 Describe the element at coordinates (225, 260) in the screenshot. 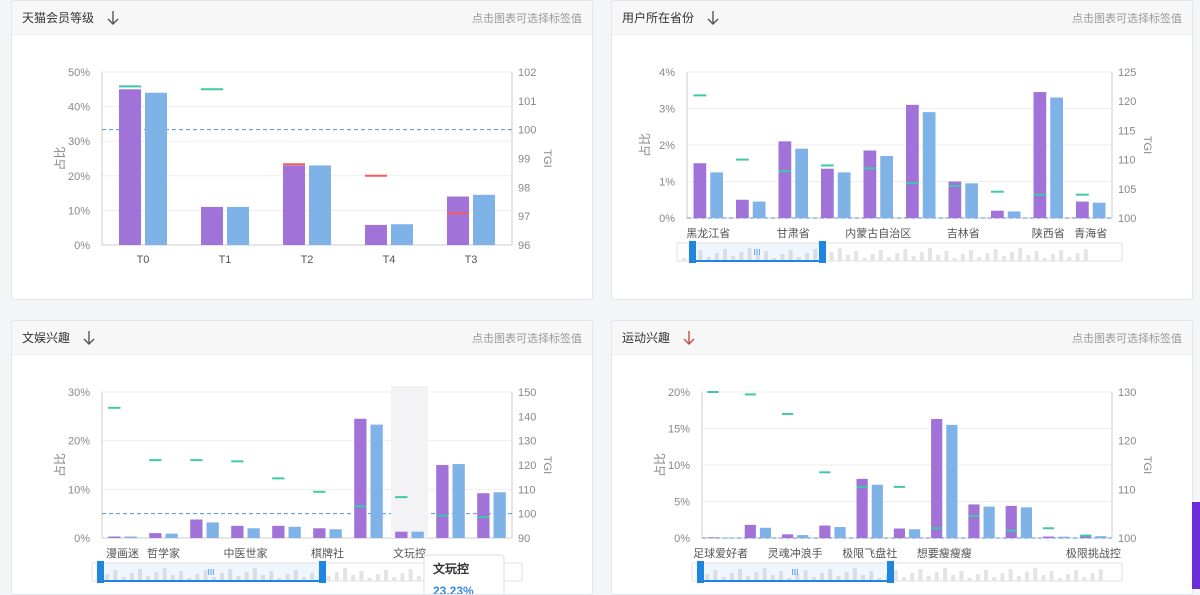

I see `x-tick-label: T1` at that location.